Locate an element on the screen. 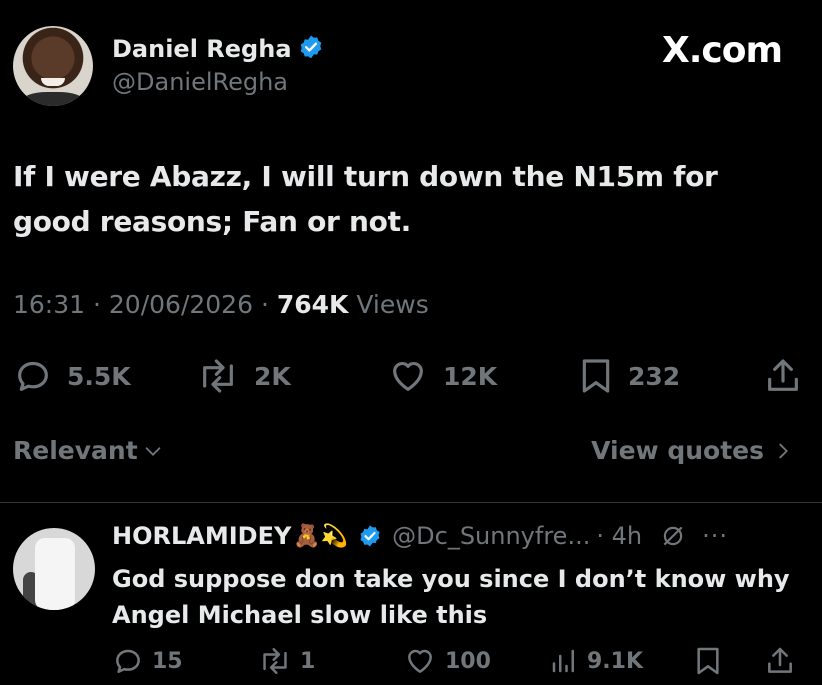 The image size is (822, 685). reply-author-emoji: 🧸💫 is located at coordinates (321, 536).